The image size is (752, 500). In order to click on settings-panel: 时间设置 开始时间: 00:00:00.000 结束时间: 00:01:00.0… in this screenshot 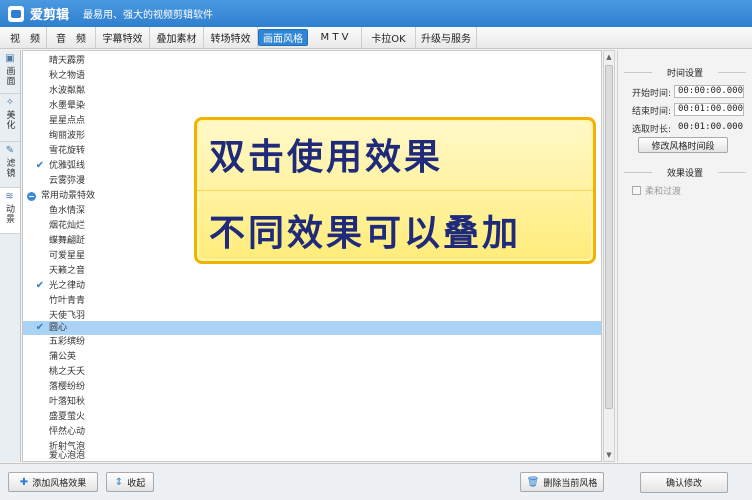, I will do `click(684, 256)`.